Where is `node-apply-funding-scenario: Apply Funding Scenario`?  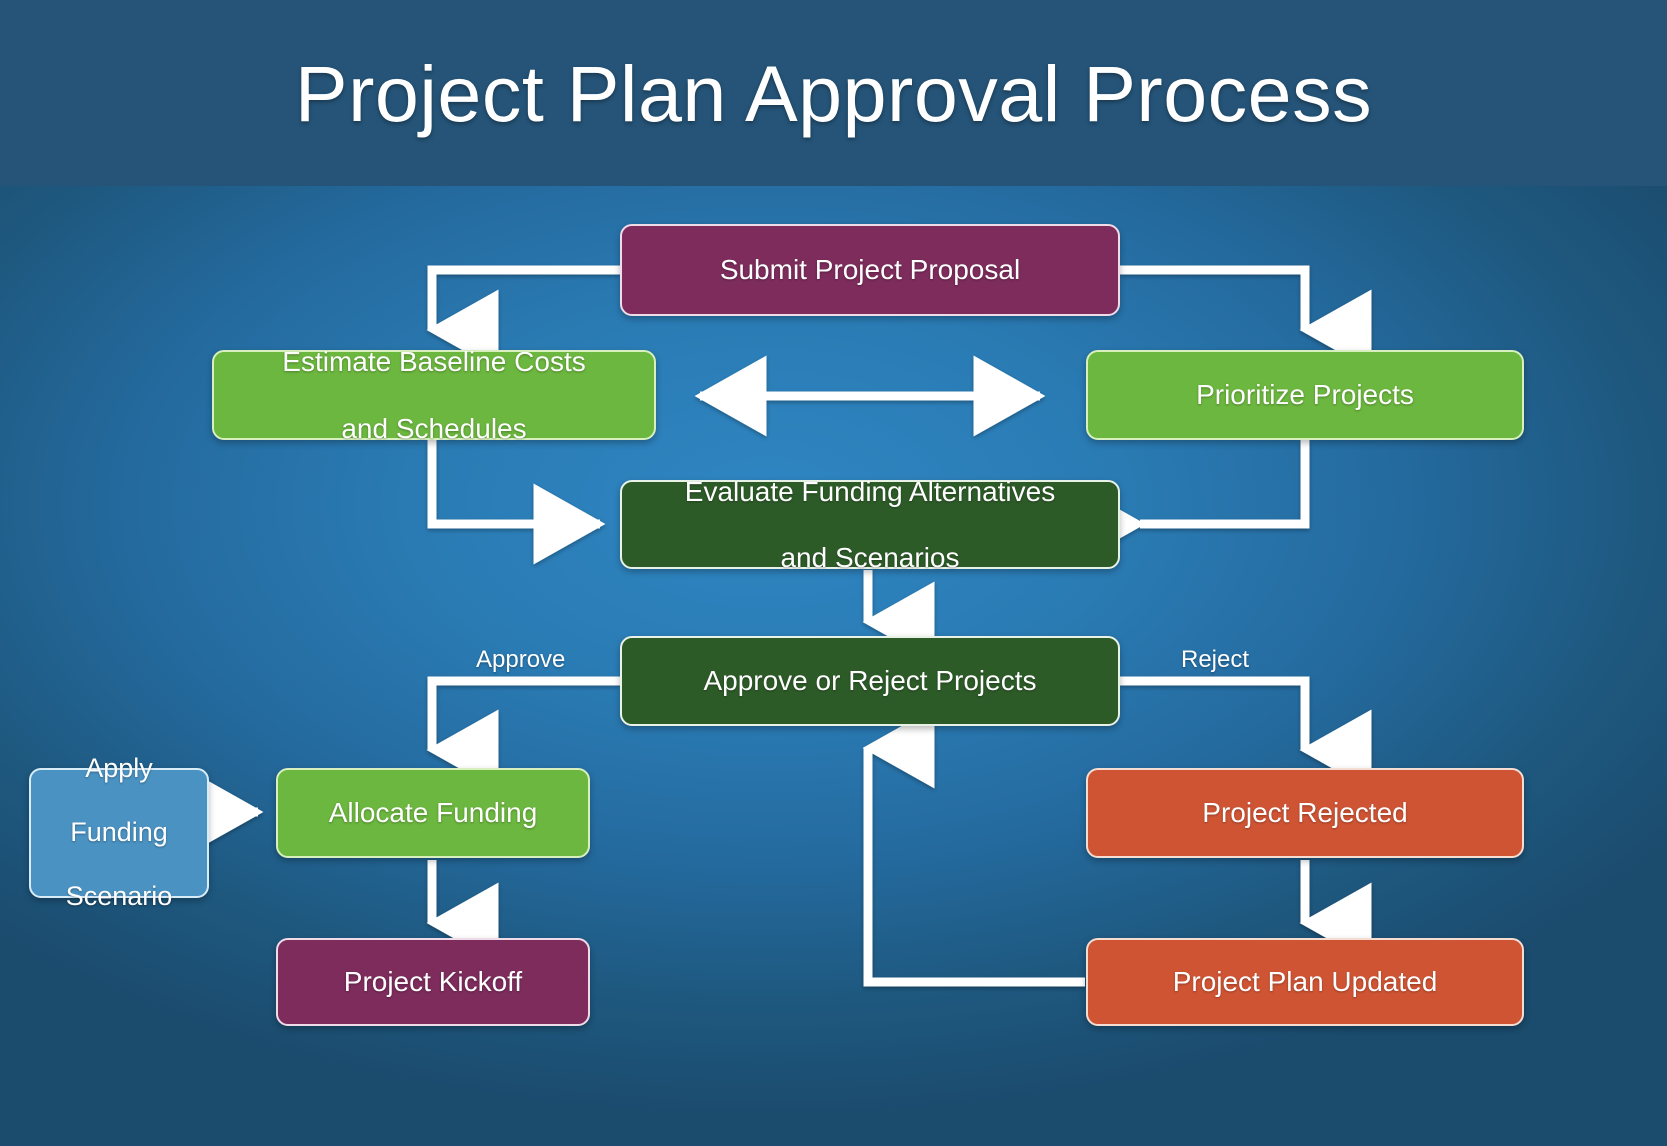
node-apply-funding-scenario: Apply Funding Scenario is located at coordinates (119, 832).